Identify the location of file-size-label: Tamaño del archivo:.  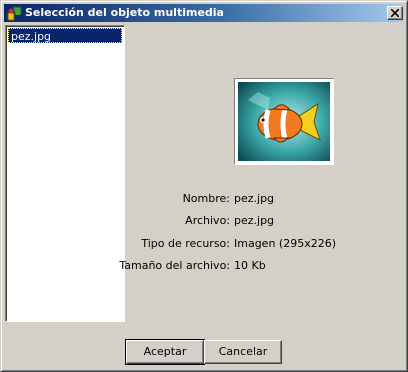
(174, 265).